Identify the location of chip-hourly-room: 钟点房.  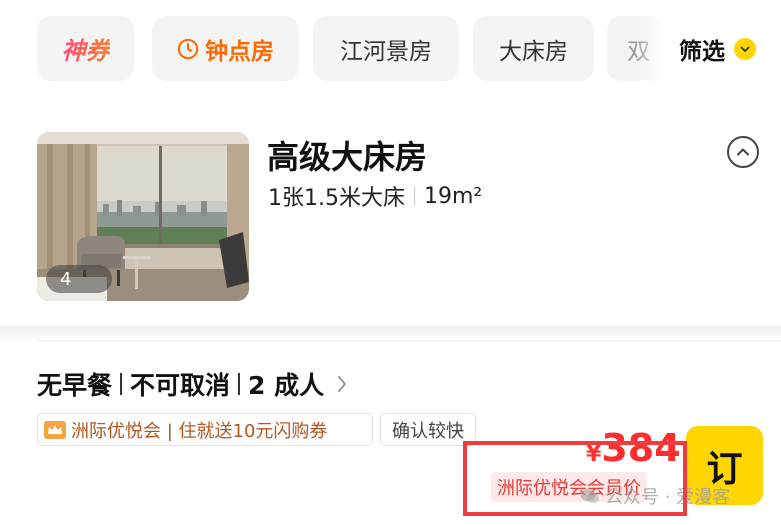
(225, 48).